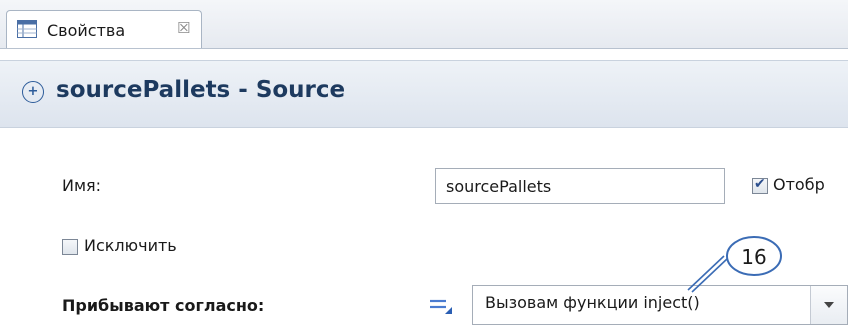 This screenshot has height=334, width=848. What do you see at coordinates (86, 30) in the screenshot?
I see `tab-label: Свойства` at bounding box center [86, 30].